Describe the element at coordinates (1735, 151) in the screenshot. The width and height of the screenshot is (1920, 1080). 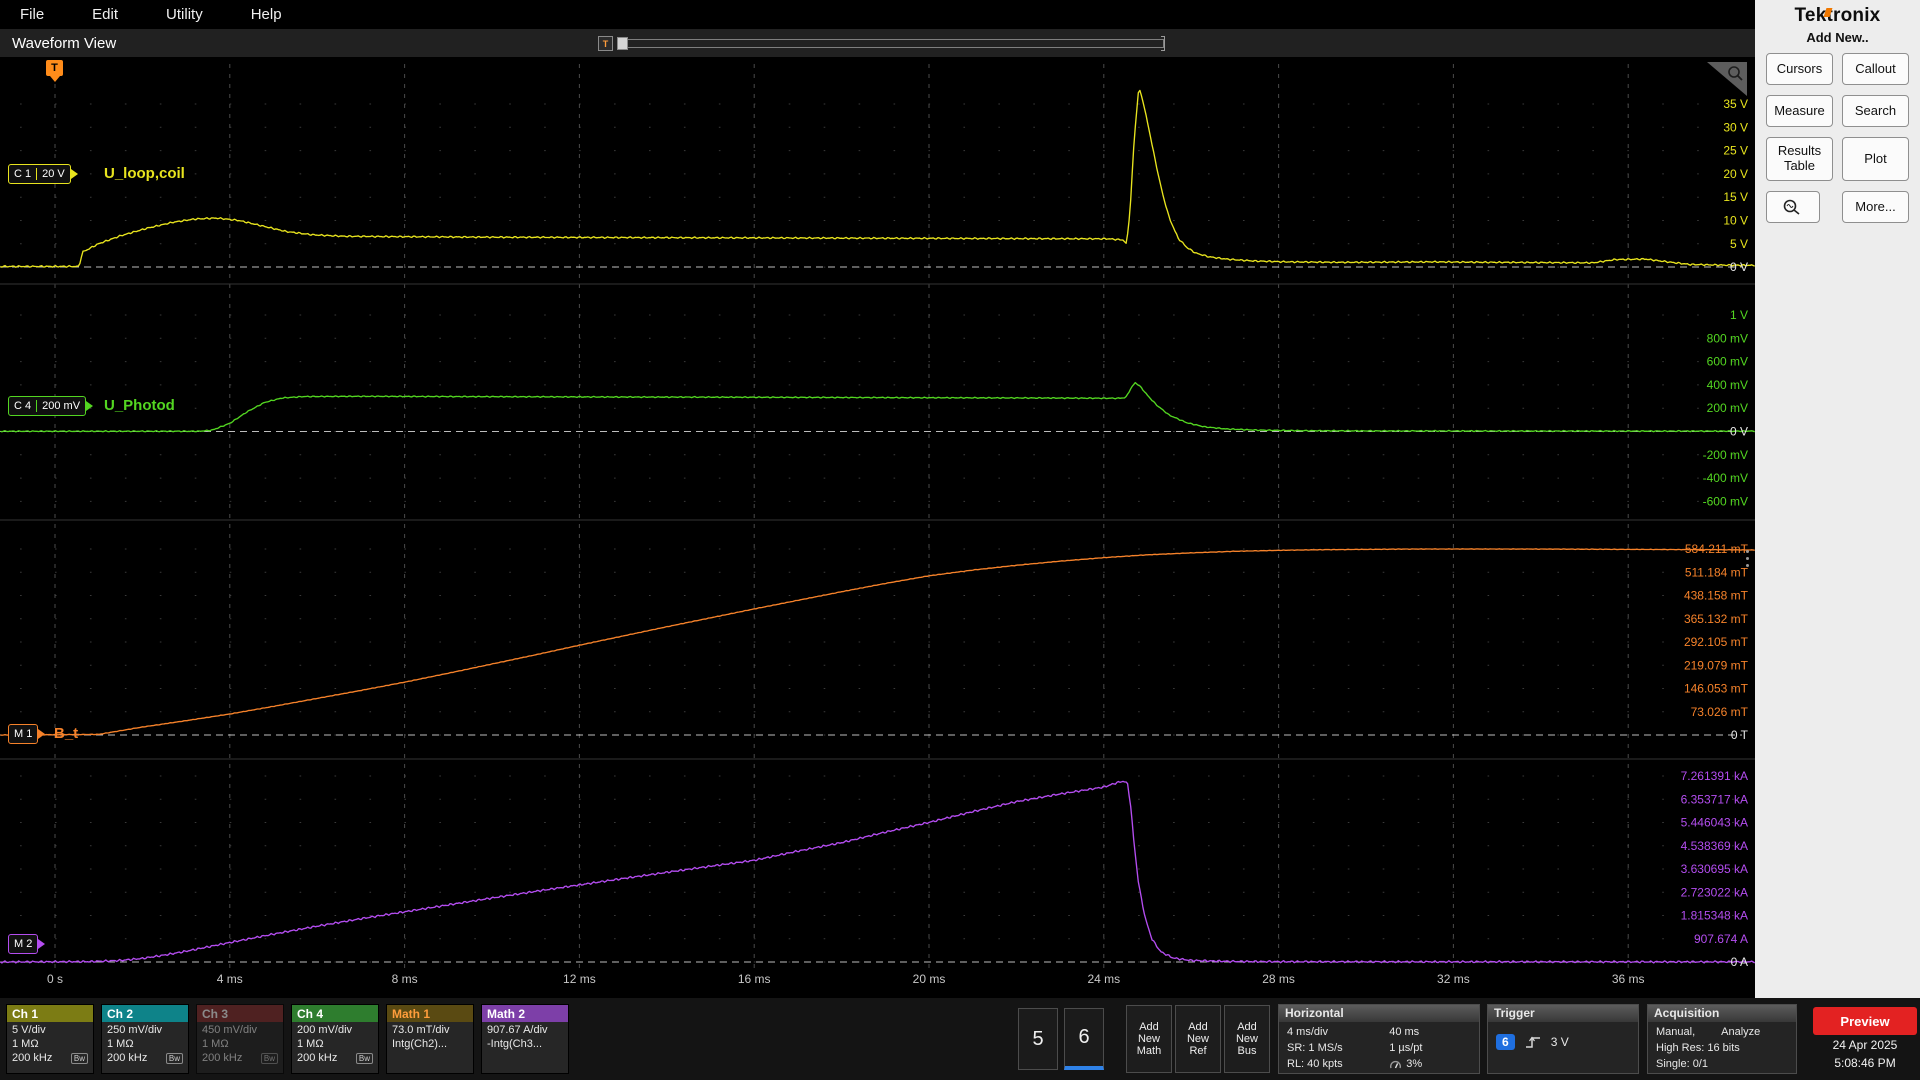
I see `svg-text: 25 V` at that location.